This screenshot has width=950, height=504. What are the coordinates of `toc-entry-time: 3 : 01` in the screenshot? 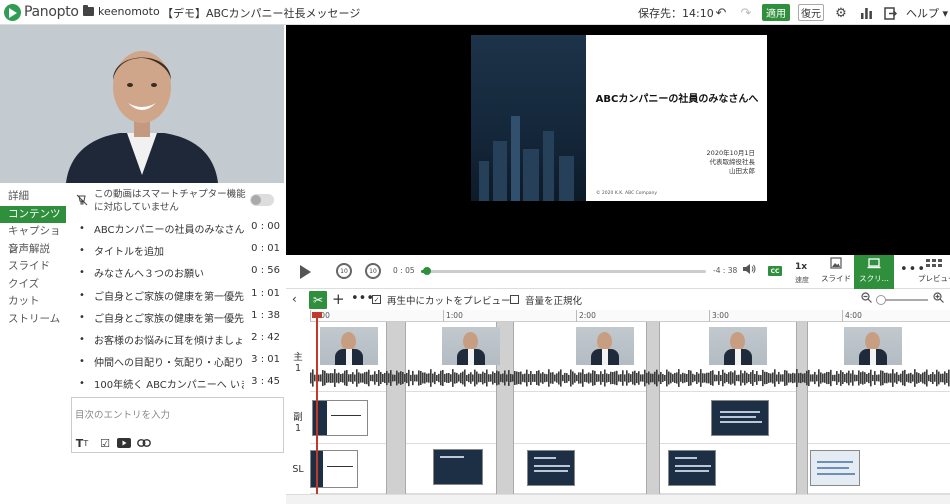 It's located at (265, 360).